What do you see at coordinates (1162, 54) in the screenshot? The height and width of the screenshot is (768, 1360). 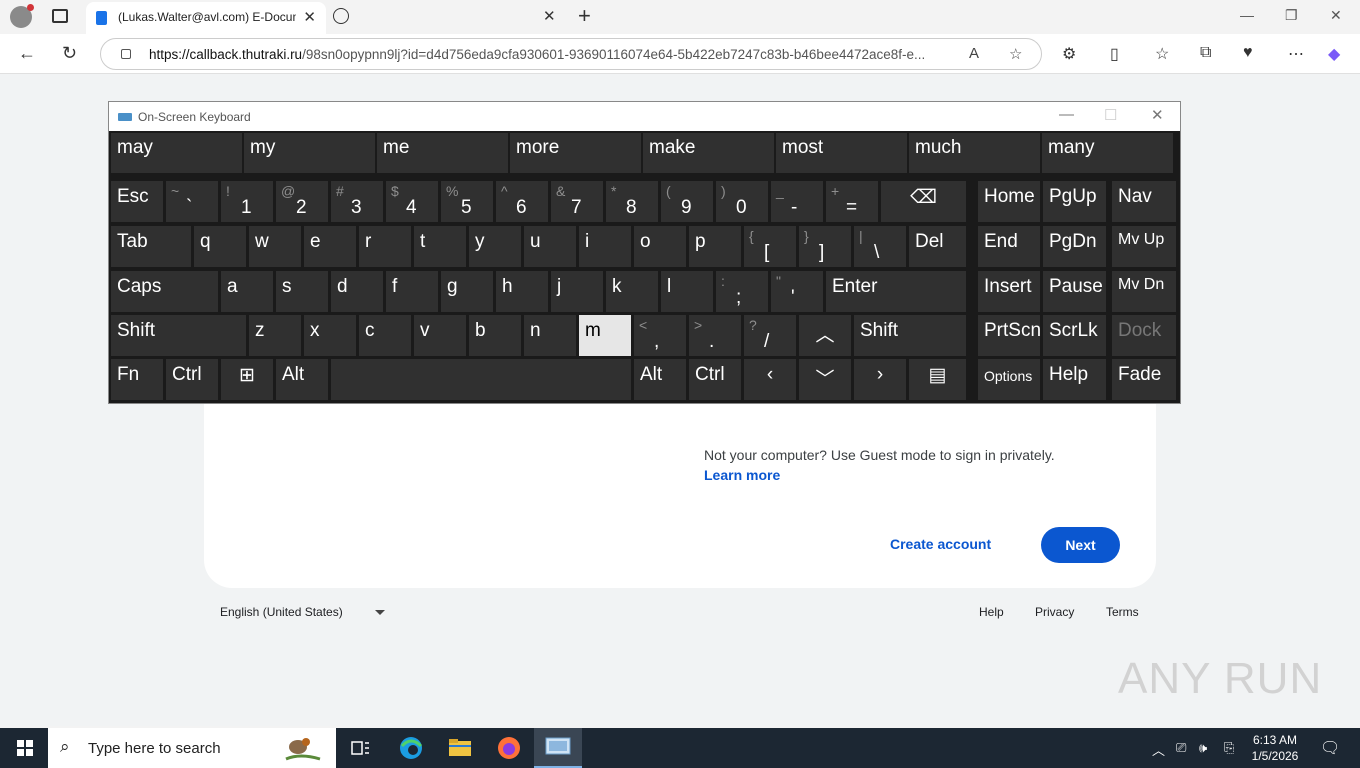 I see `favorites-icon: ☆` at bounding box center [1162, 54].